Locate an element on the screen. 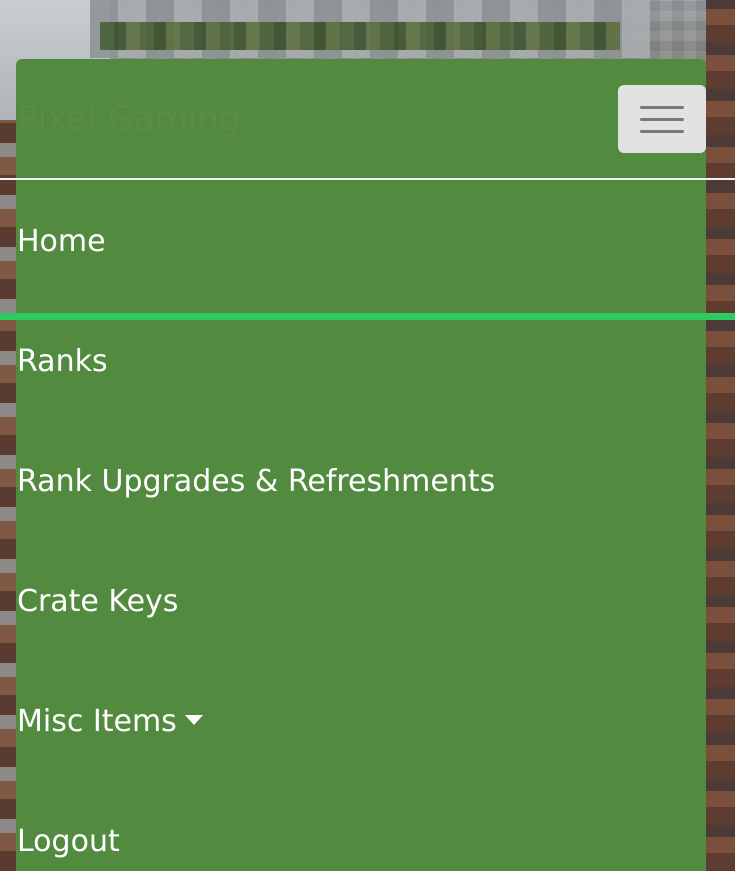 The height and width of the screenshot is (871, 735). background-wall-right is located at coordinates (720, 435).